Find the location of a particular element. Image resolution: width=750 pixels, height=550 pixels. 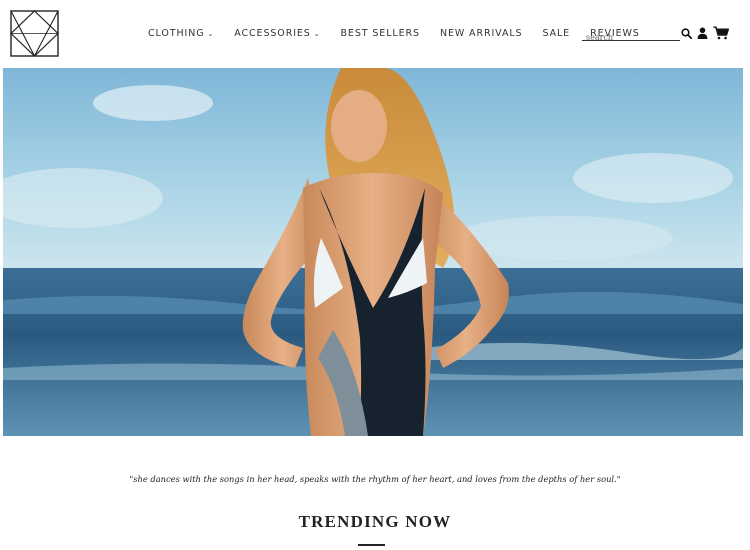

nav-accessories: ACCESSORIES ⌄ is located at coordinates (277, 33).